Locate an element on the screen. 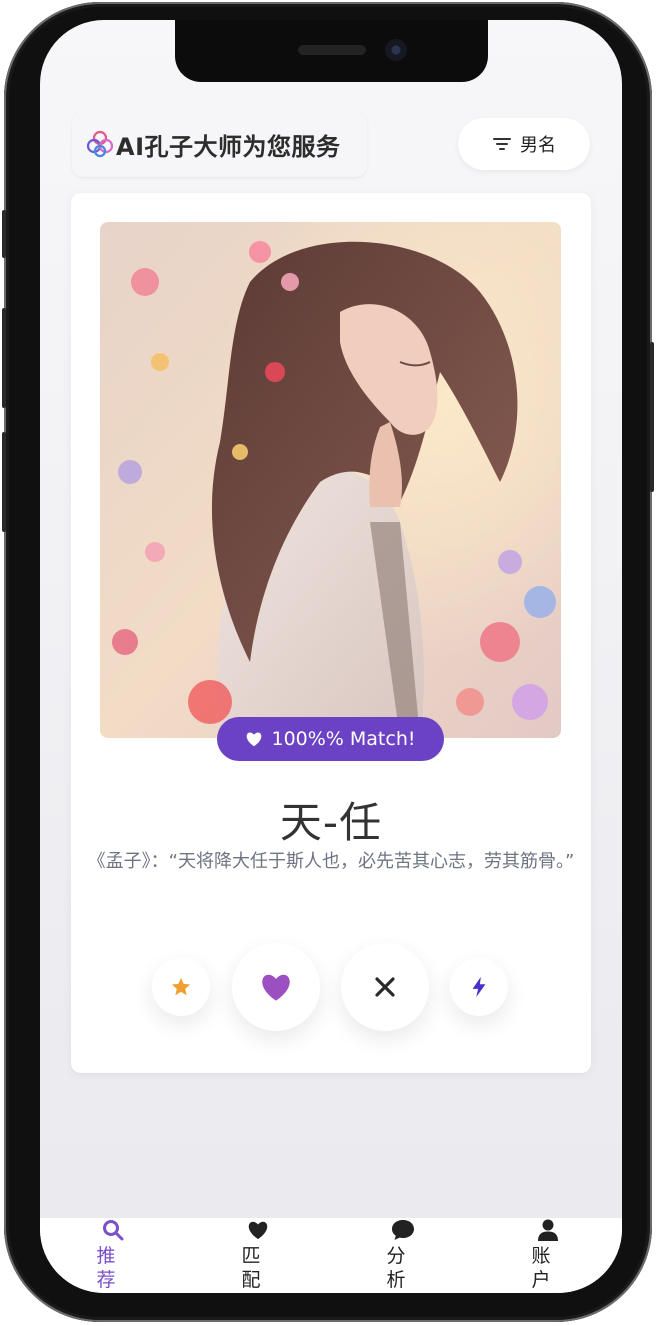 The width and height of the screenshot is (656, 1326). lightning-icon is located at coordinates (479, 987).